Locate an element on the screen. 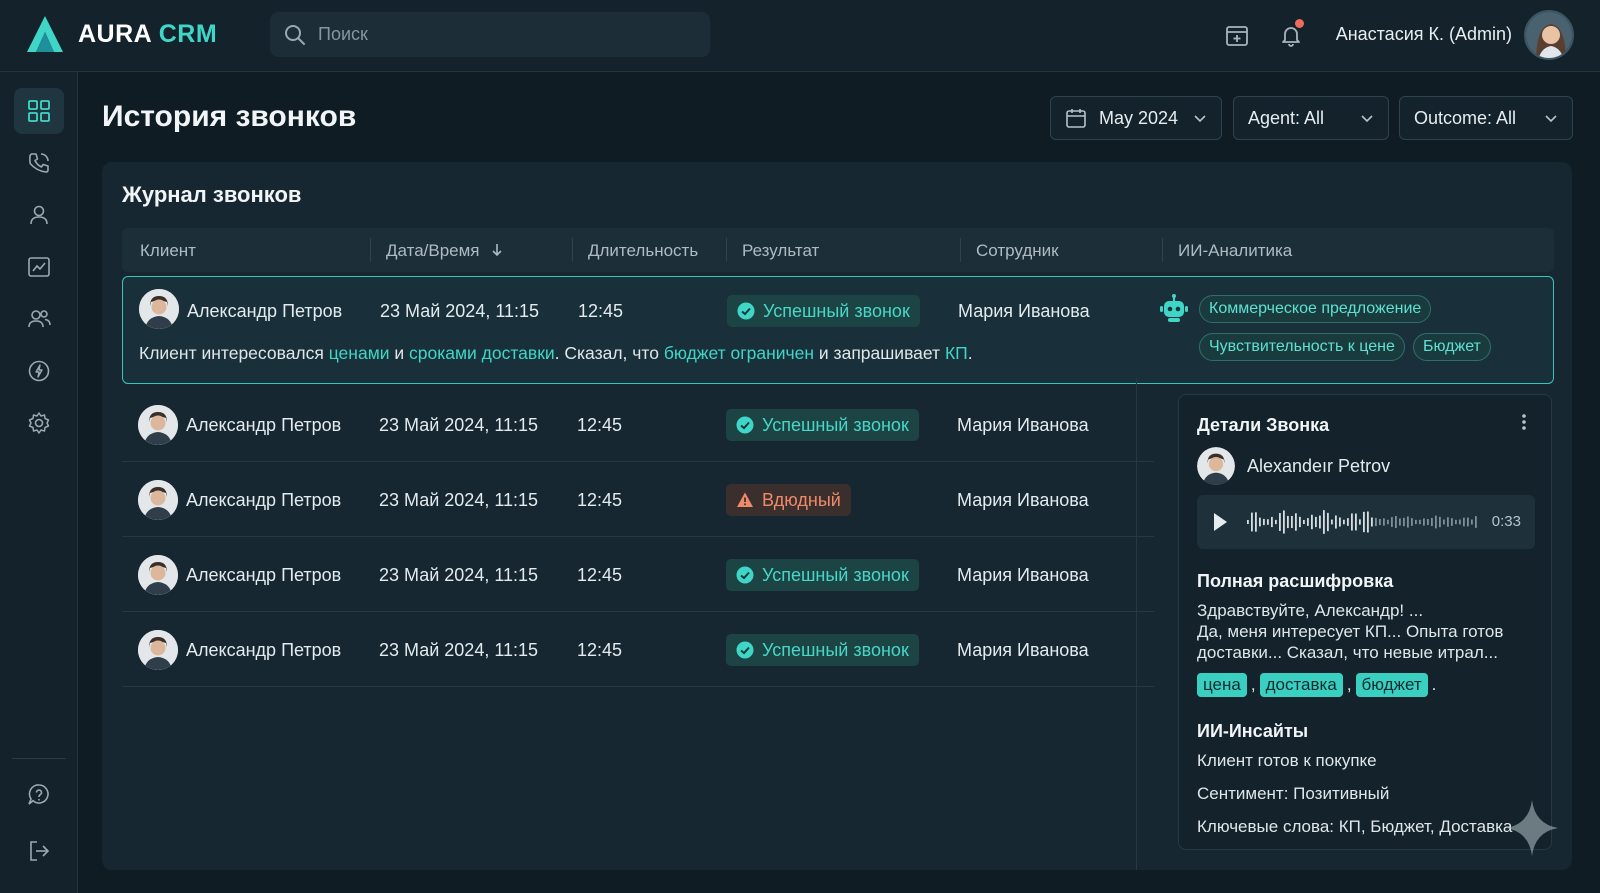 The image size is (1600, 893). sidebar-item-dashboard is located at coordinates (39, 111).